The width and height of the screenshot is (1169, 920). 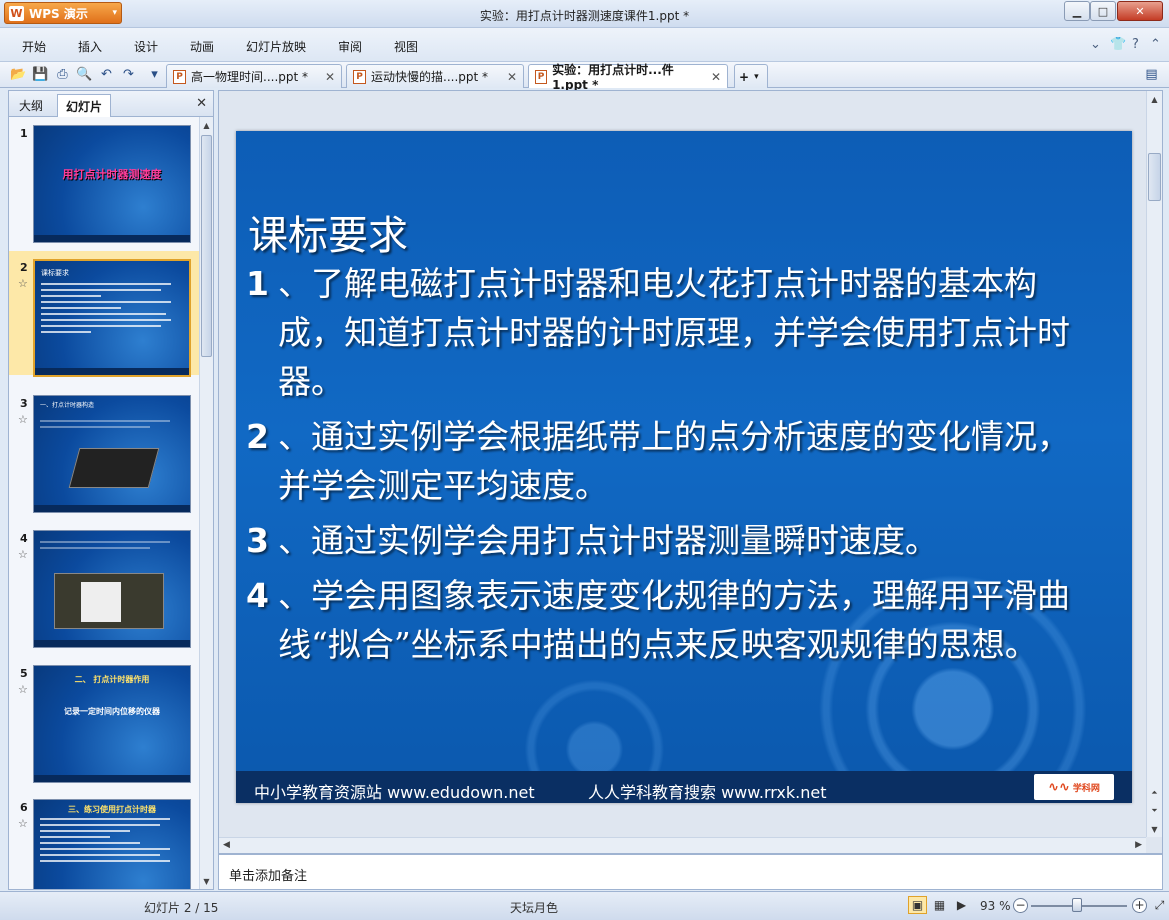 What do you see at coordinates (104, 720) in the screenshot?
I see `thumbnail-slide-5: 5 ☆ 二、 打点计时器作用 记录一定时间内位移的仪器` at bounding box center [104, 720].